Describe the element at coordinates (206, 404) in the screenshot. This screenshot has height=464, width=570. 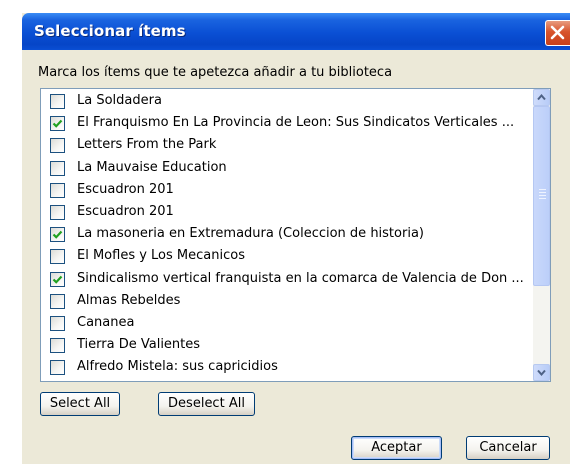
I see `deselect-all-button: Deselect All` at that location.